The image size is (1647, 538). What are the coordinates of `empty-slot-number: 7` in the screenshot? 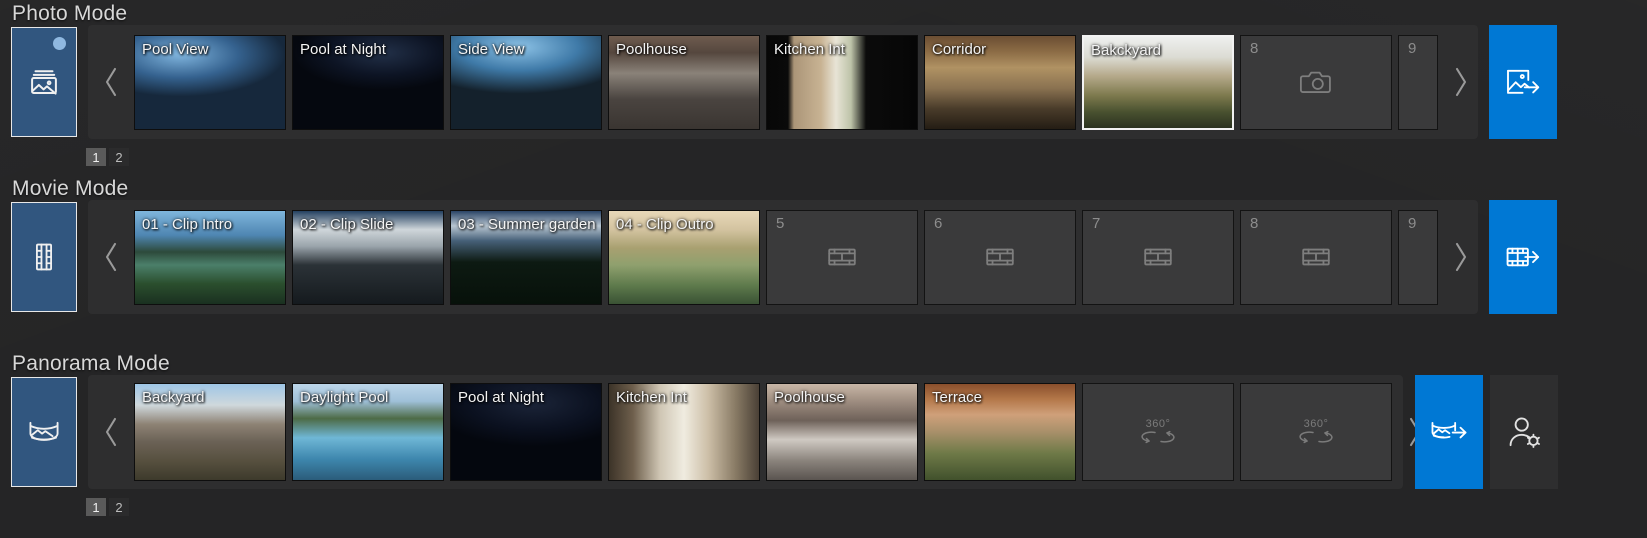 It's located at (1096, 223).